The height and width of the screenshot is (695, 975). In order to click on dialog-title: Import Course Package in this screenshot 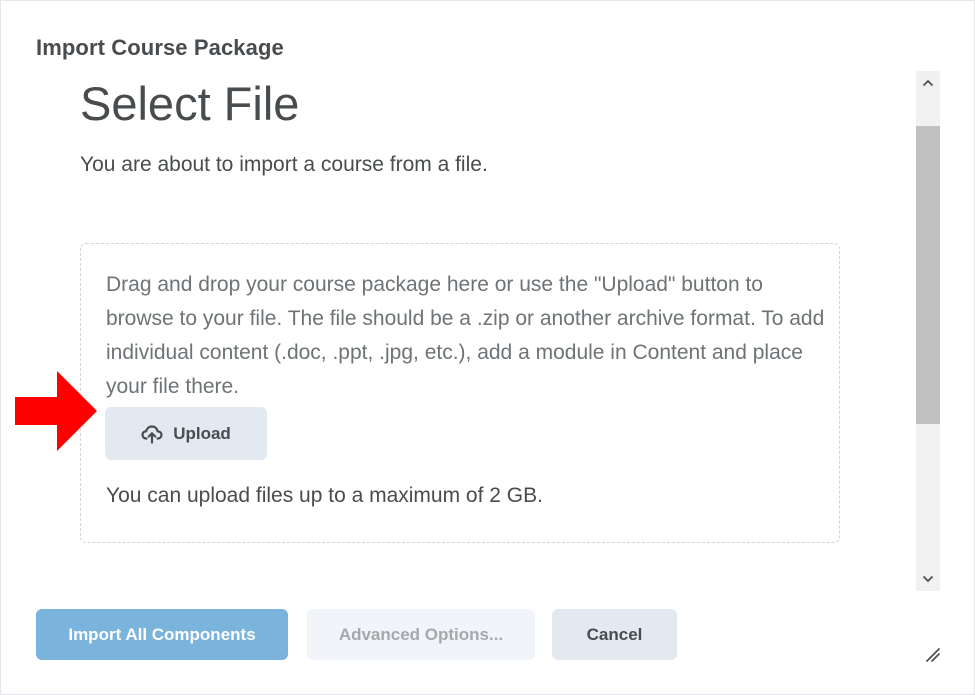, I will do `click(160, 47)`.